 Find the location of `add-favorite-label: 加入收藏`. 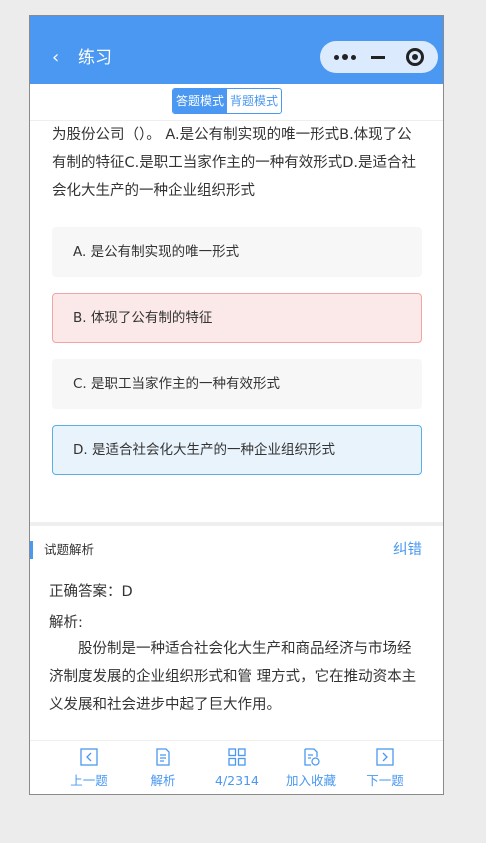

add-favorite-label: 加入收藏 is located at coordinates (310, 780).